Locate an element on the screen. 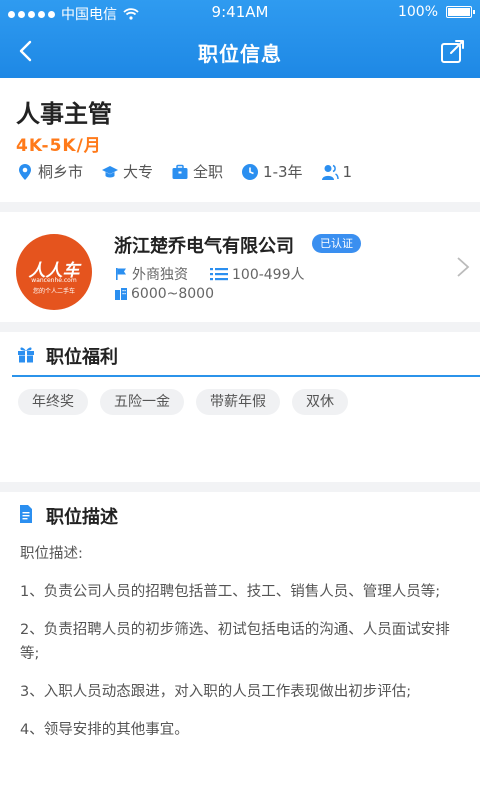 Image resolution: width=480 pixels, height=800 pixels. tag-headcount-label: 1 is located at coordinates (347, 171).